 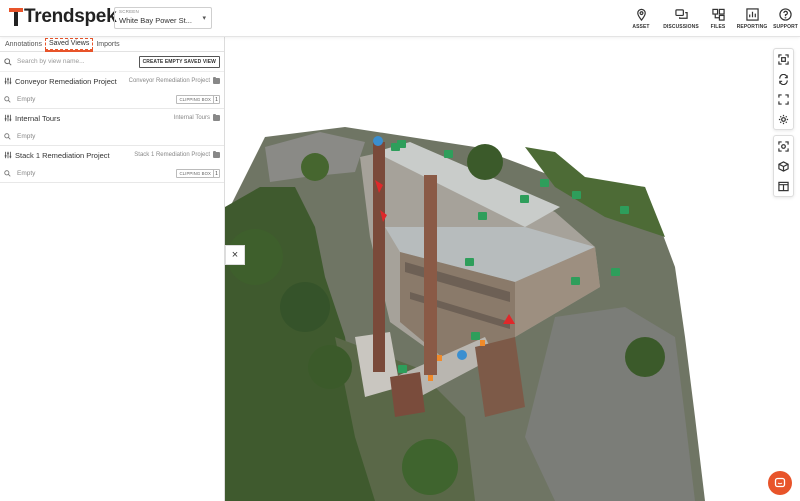 I want to click on chat-icon, so click(x=780, y=482).